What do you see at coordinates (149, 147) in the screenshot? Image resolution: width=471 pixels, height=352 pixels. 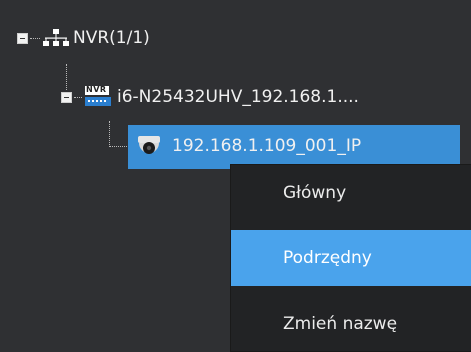 I see `dome-camera-icon` at bounding box center [149, 147].